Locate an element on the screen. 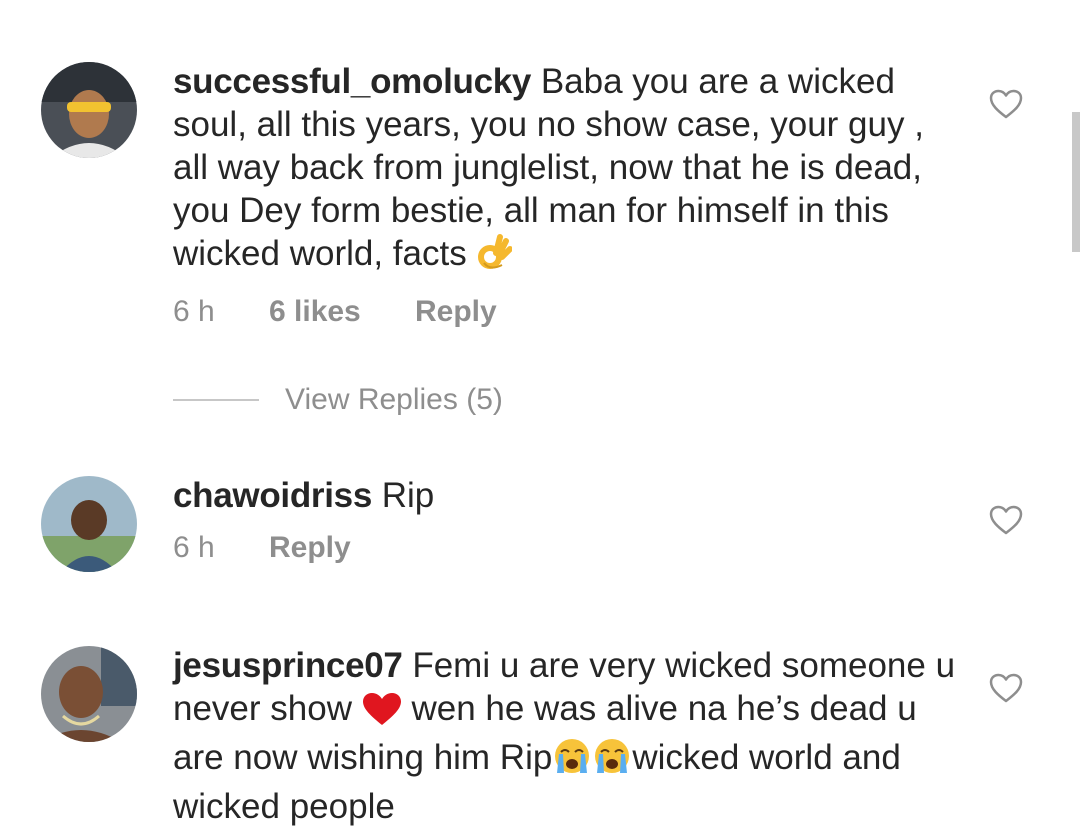  comment-meta: 6 h Reply is located at coordinates (568, 548).